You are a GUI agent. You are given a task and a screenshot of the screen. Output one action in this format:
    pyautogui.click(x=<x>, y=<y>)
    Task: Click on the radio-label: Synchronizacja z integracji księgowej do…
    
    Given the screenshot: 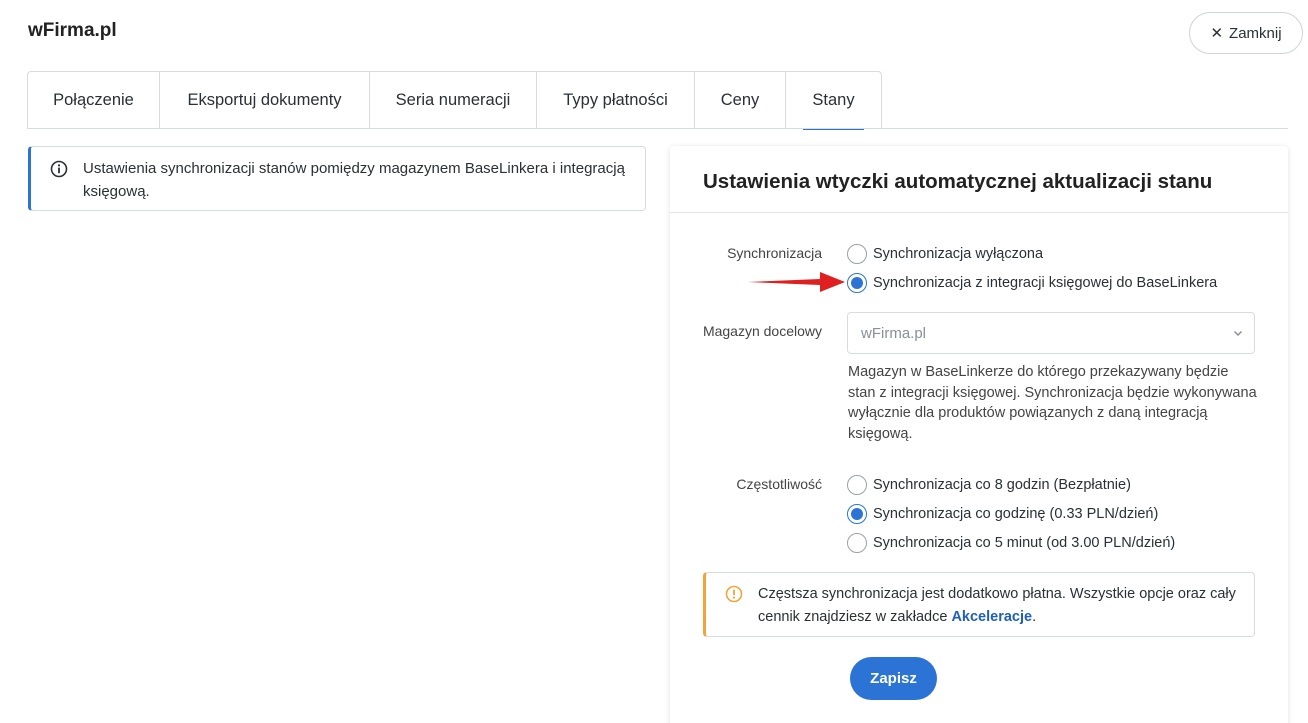 What is the action you would take?
    pyautogui.click(x=1045, y=283)
    